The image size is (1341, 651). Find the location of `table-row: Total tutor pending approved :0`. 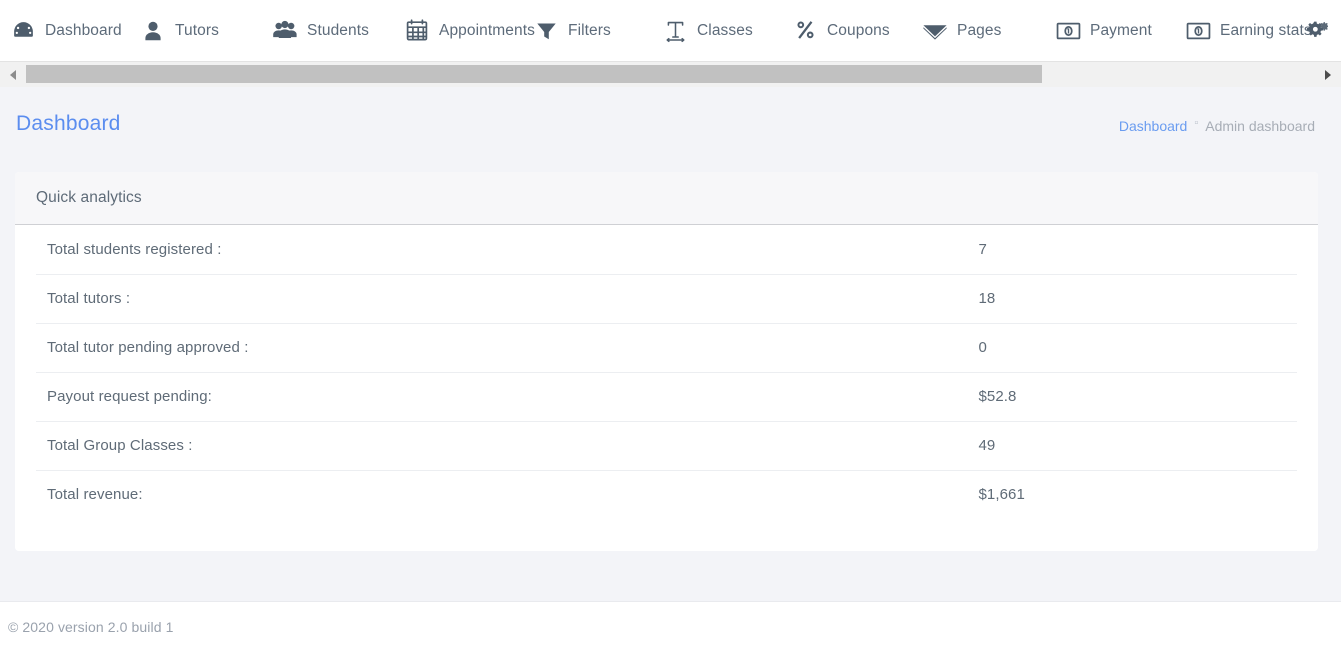

table-row: Total tutor pending approved :0 is located at coordinates (666, 347).